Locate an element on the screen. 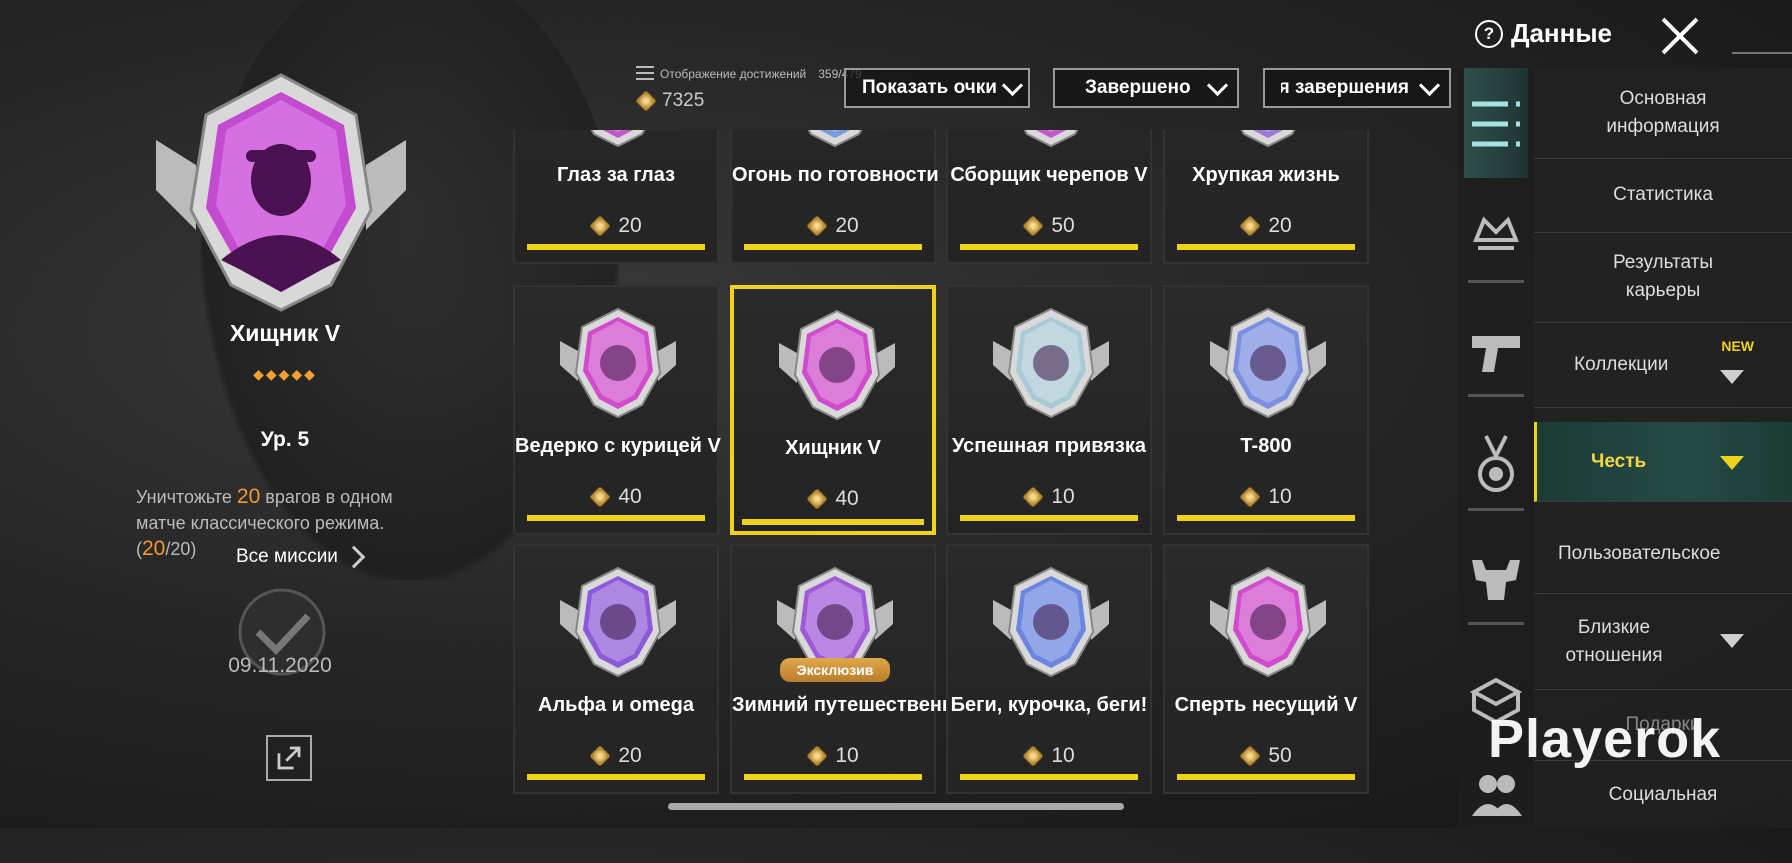 The image size is (1792, 863). desc-progress: 20 is located at coordinates (154, 548).